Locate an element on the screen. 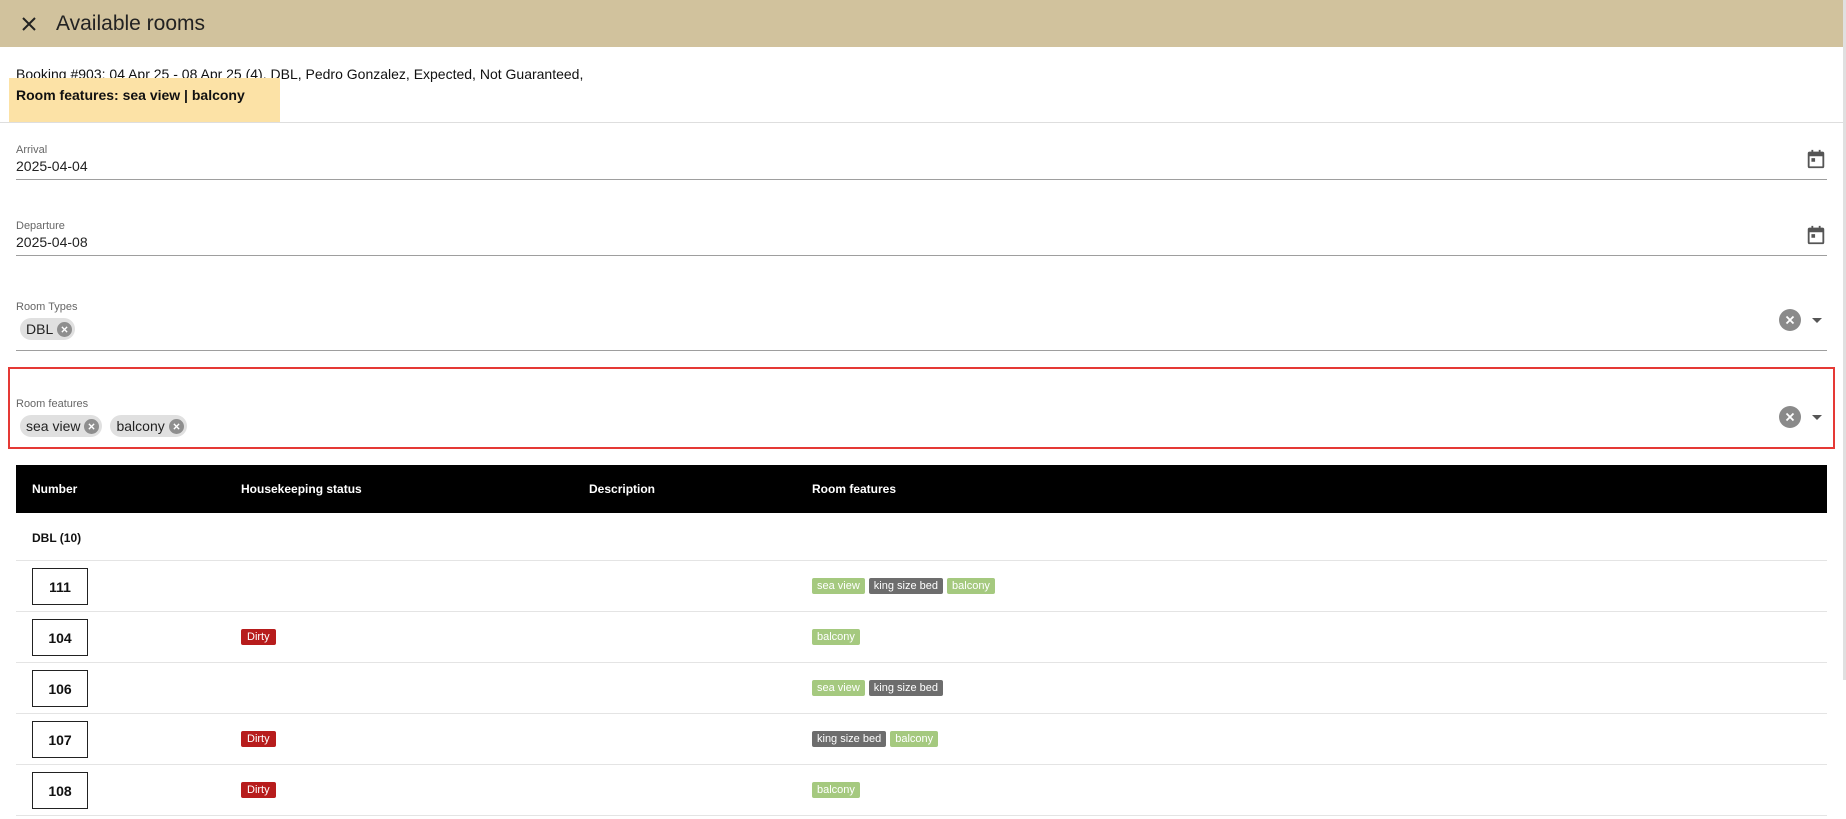  room-number-button: 111 is located at coordinates (60, 586).